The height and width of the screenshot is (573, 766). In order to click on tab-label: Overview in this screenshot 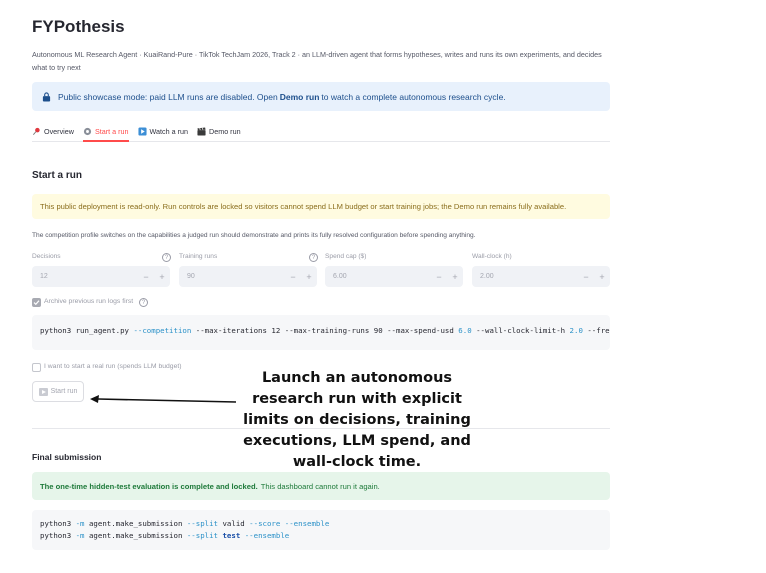, I will do `click(59, 131)`.